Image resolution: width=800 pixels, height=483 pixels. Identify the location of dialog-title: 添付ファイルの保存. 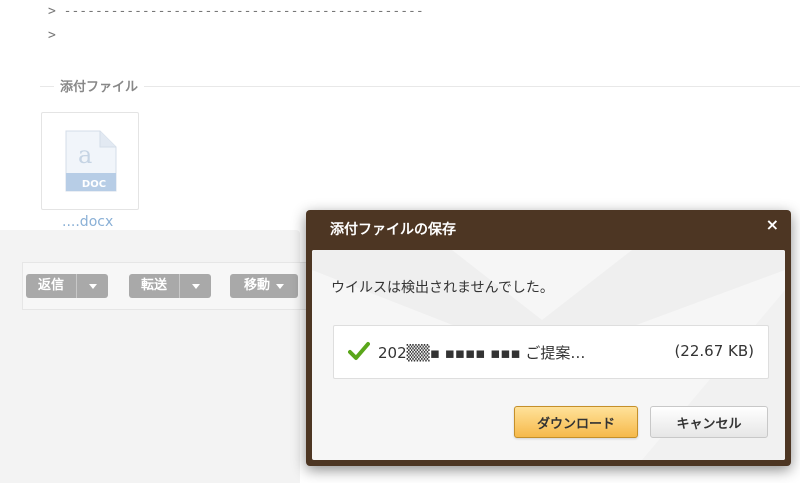
(393, 230).